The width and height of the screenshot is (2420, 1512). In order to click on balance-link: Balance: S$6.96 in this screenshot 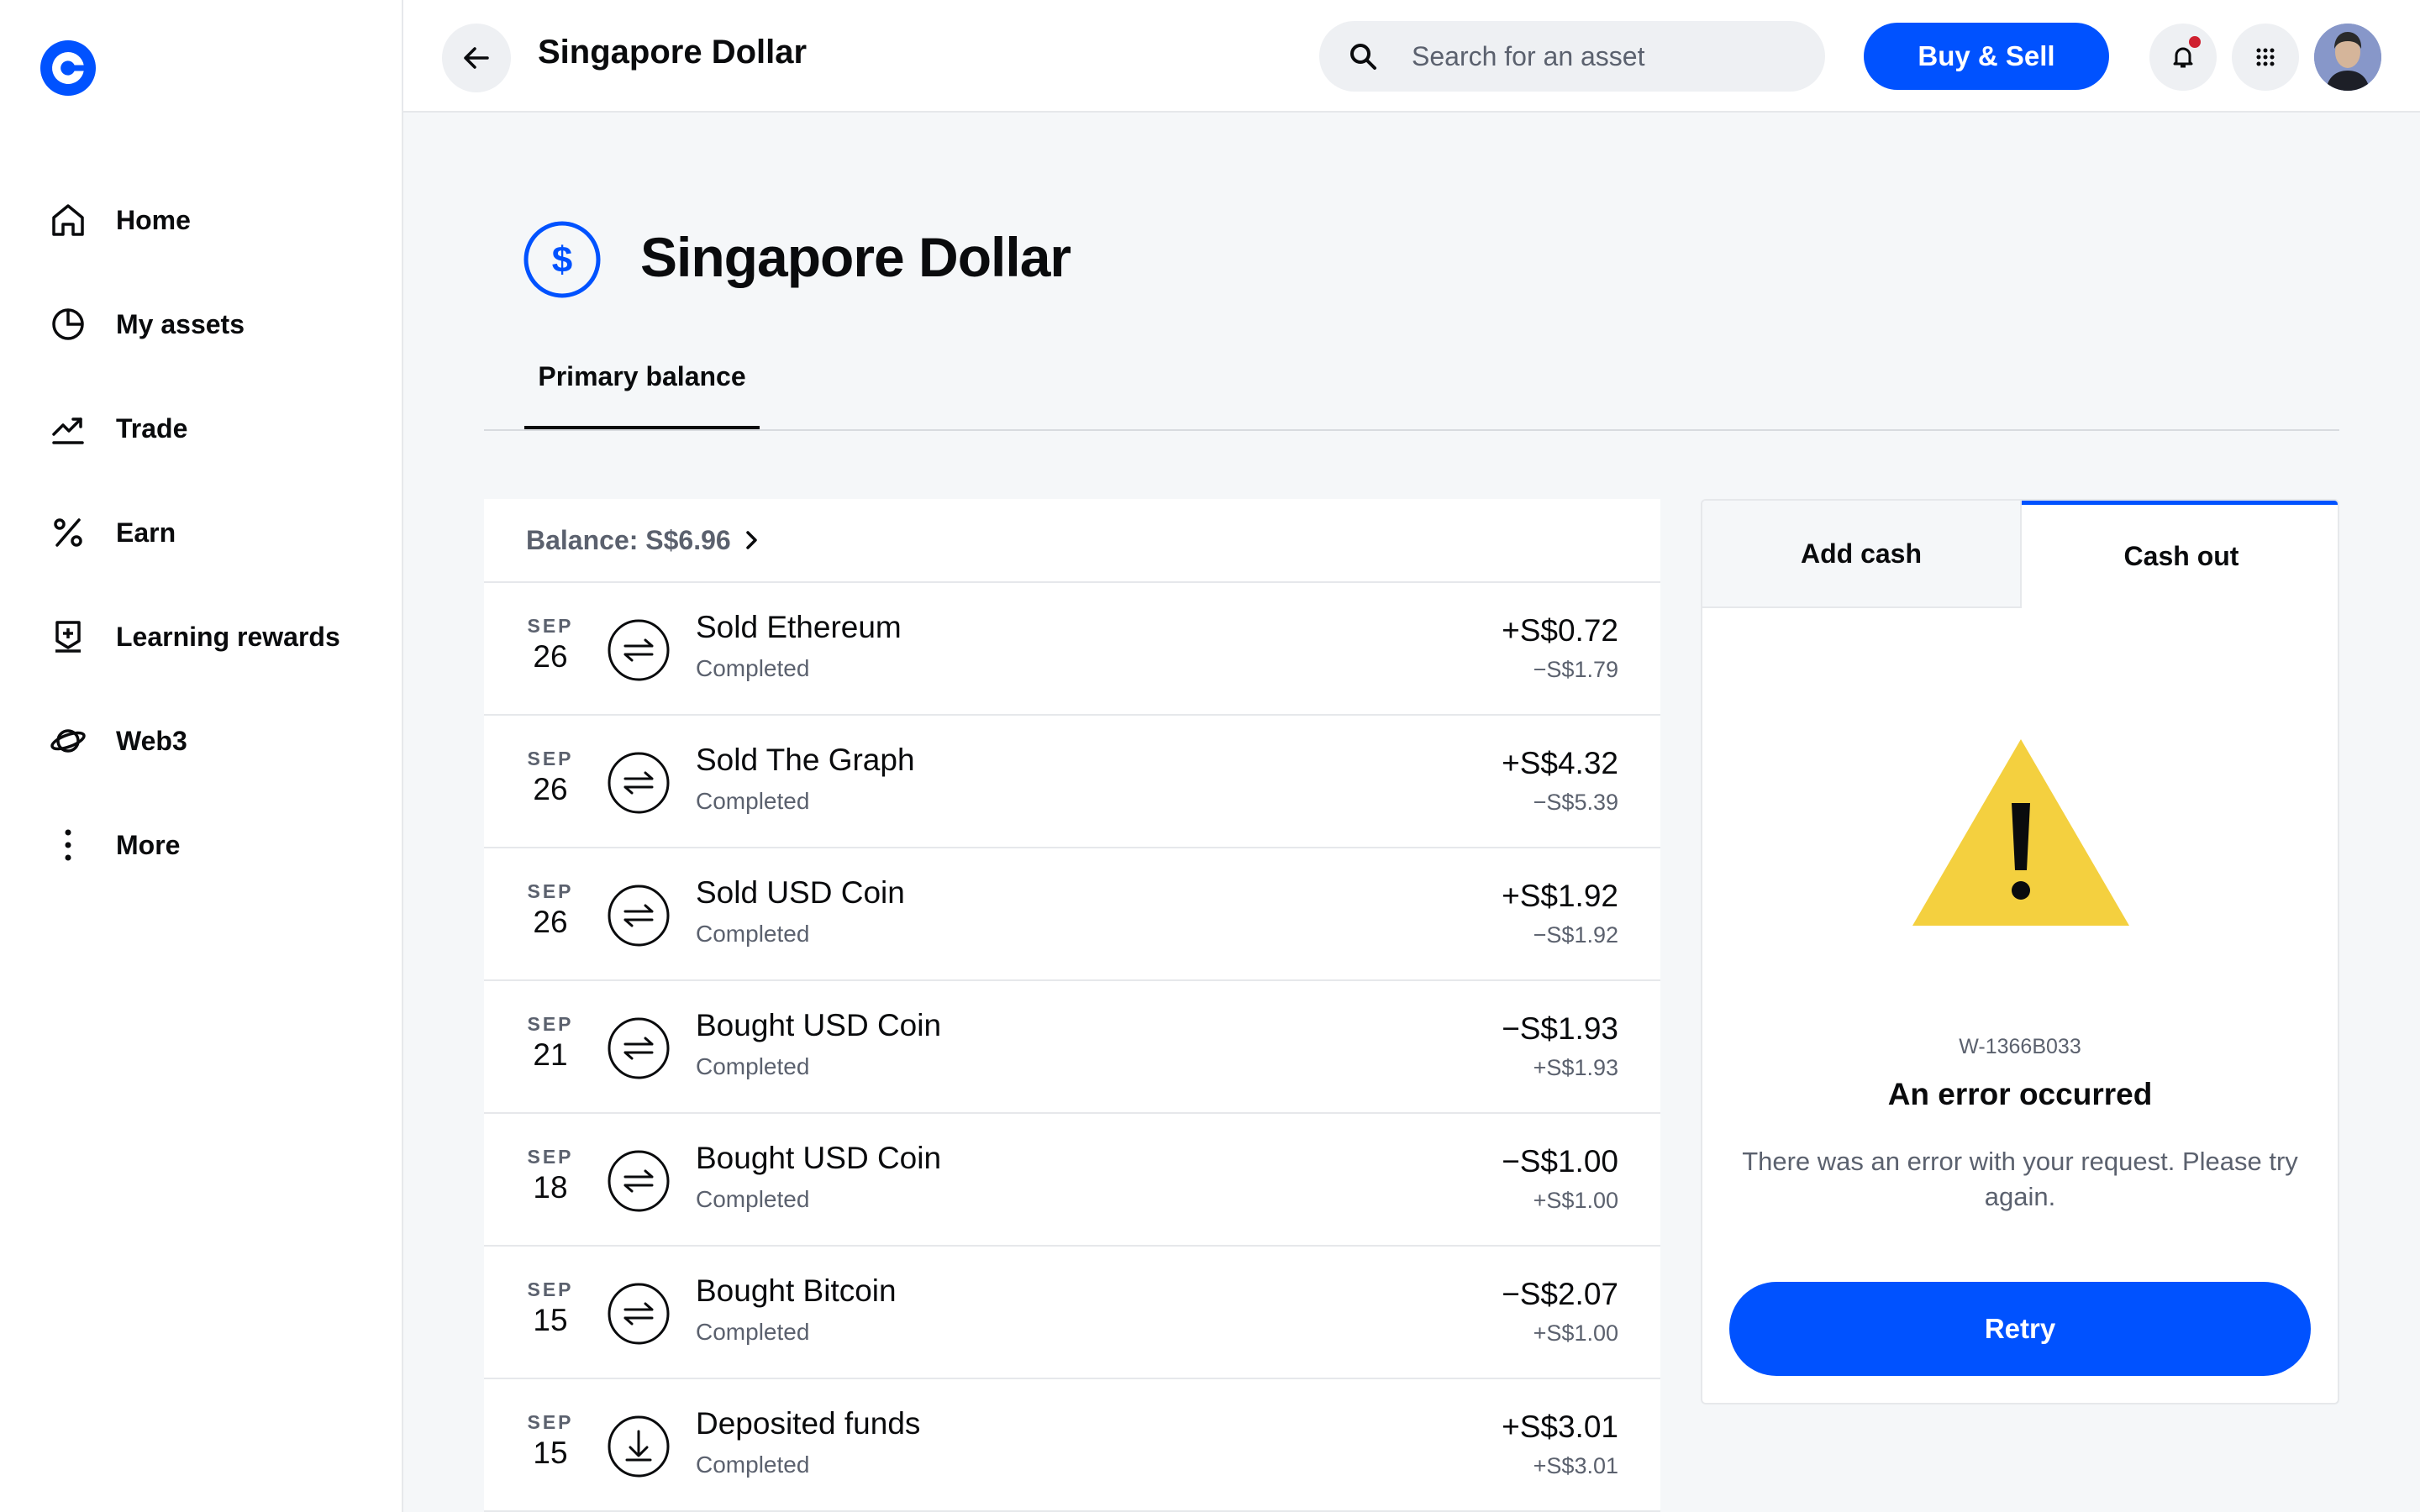, I will do `click(1072, 541)`.